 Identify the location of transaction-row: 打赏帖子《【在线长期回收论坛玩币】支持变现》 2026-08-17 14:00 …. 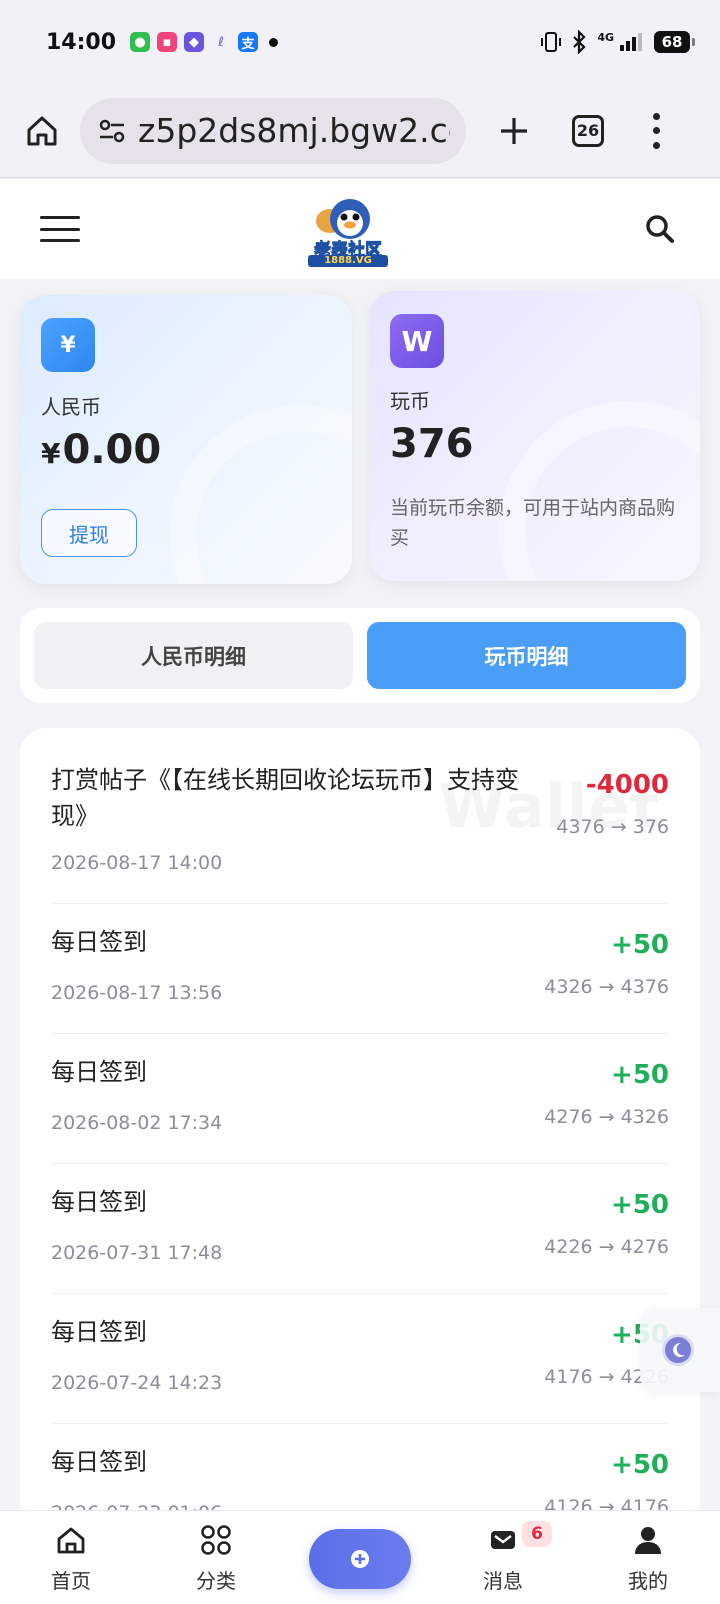
(360, 816).